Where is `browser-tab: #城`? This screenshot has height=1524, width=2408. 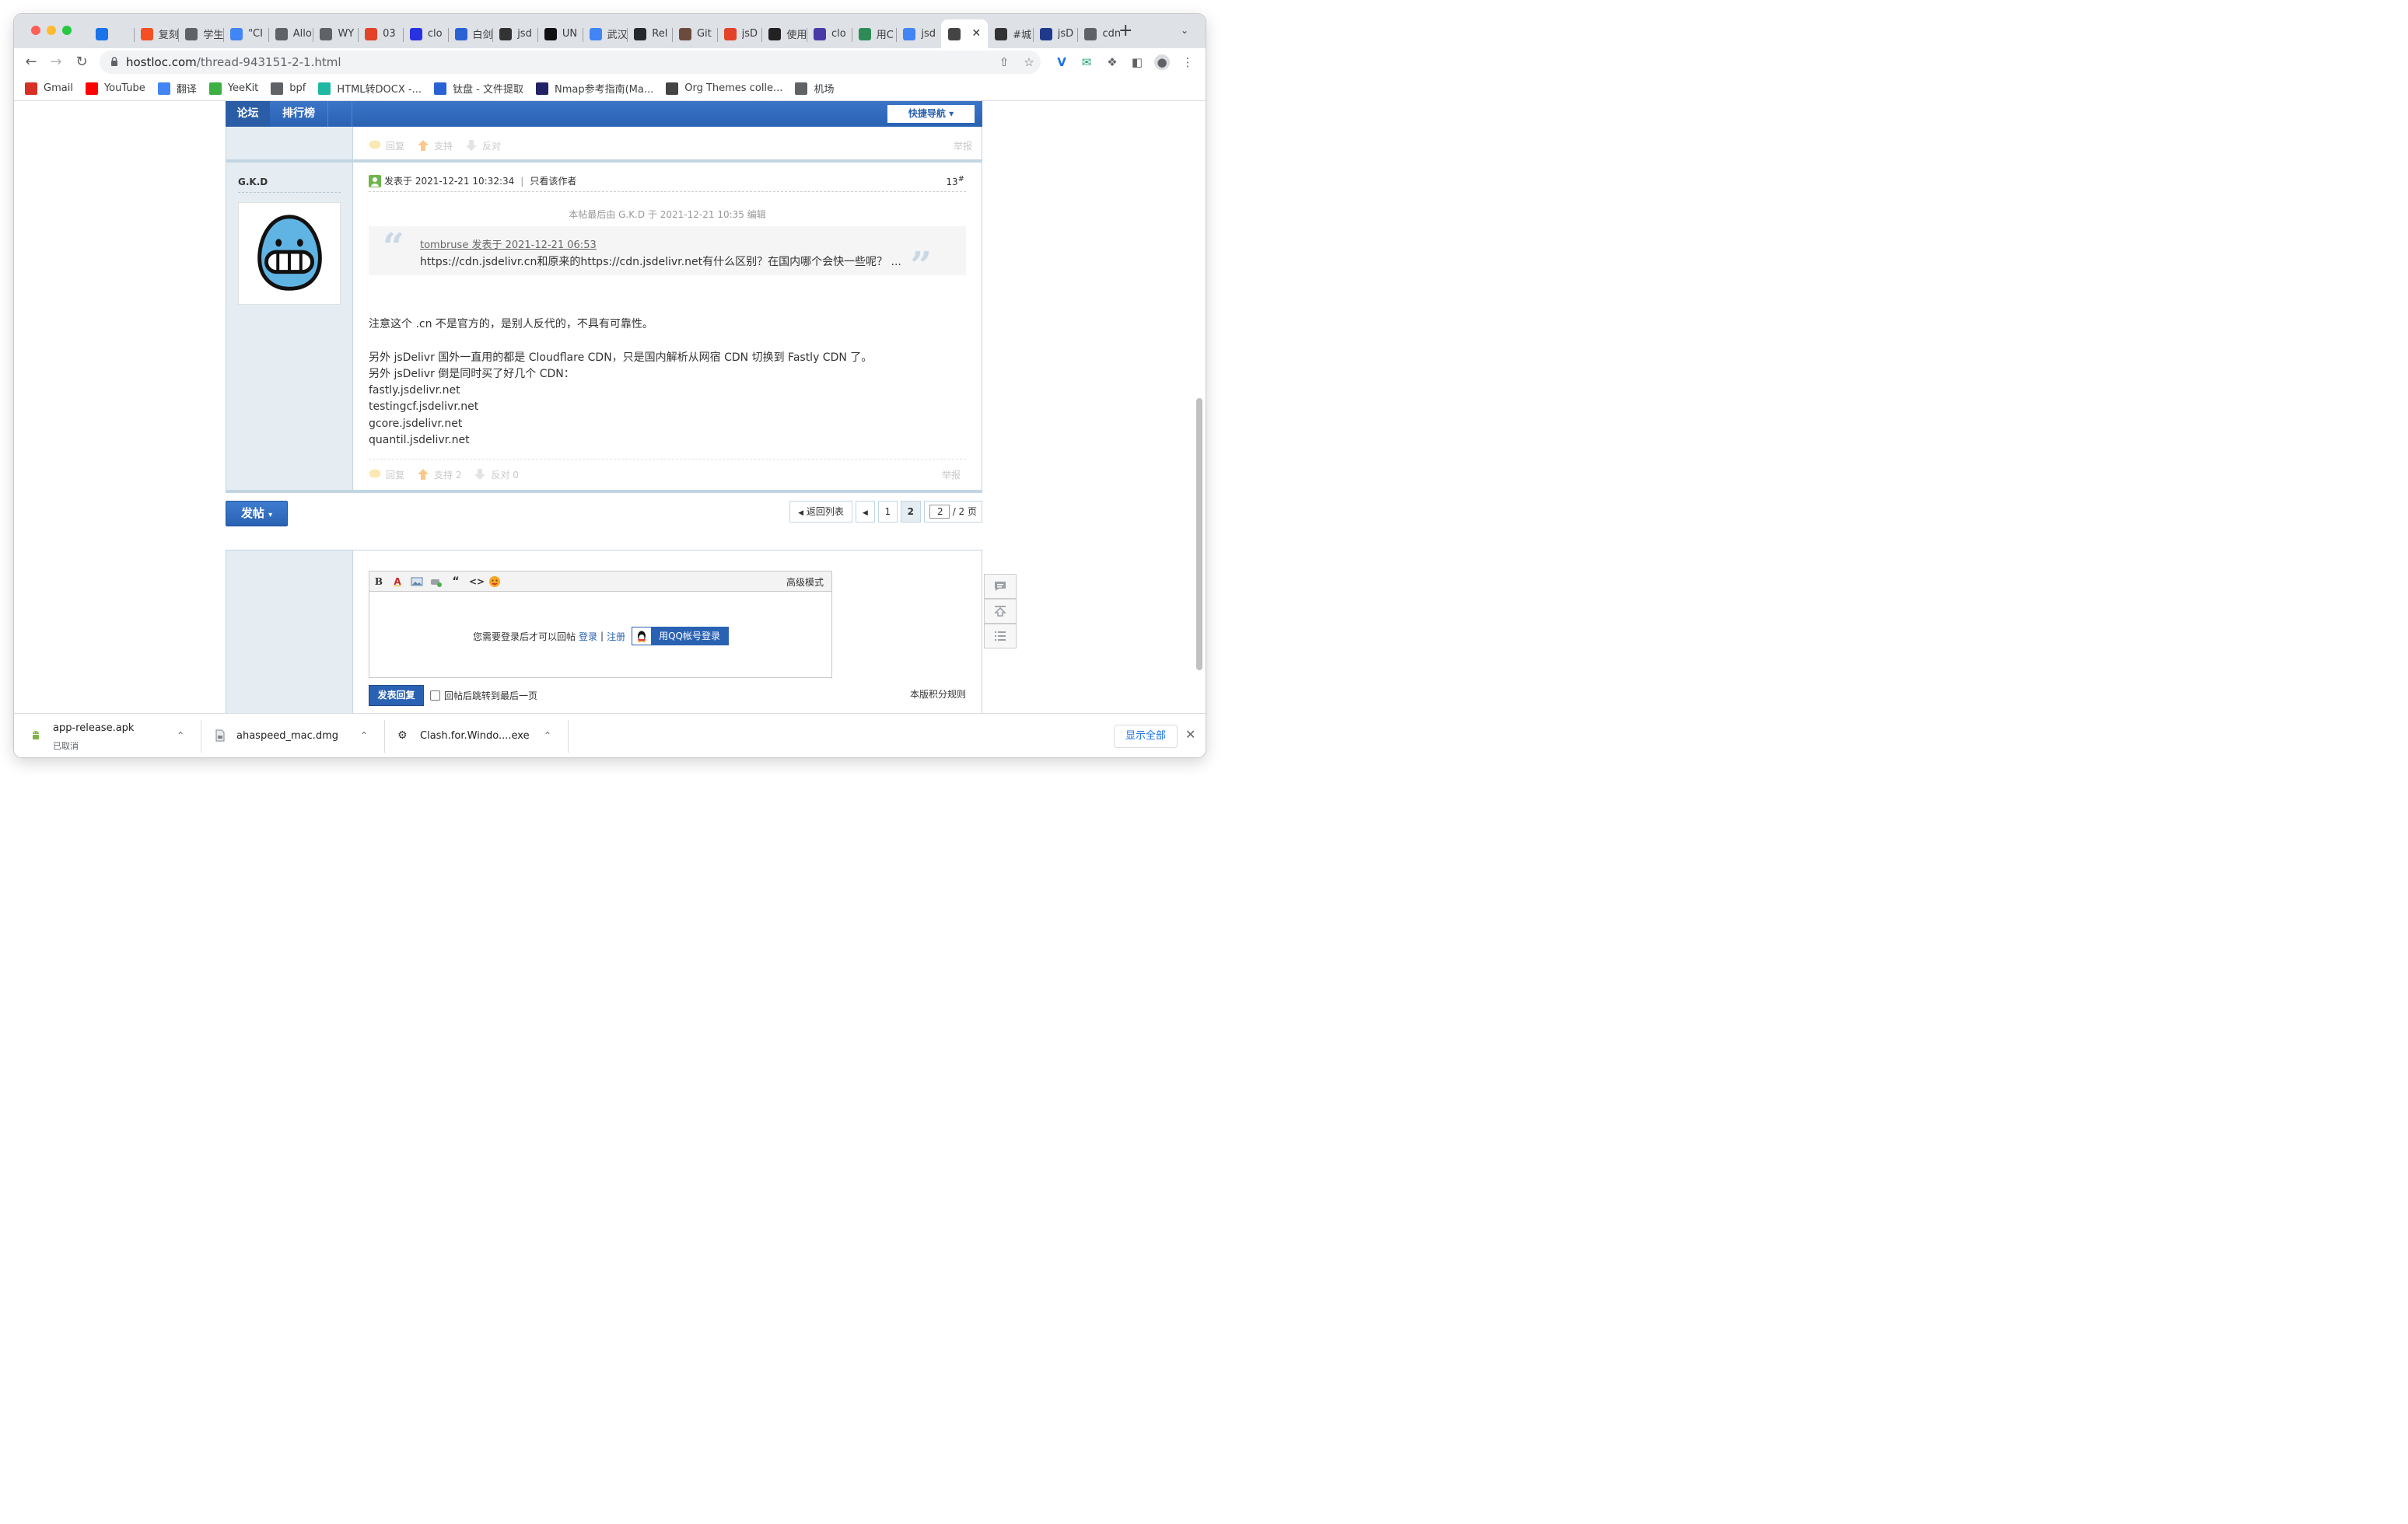 browser-tab: #城 is located at coordinates (1011, 33).